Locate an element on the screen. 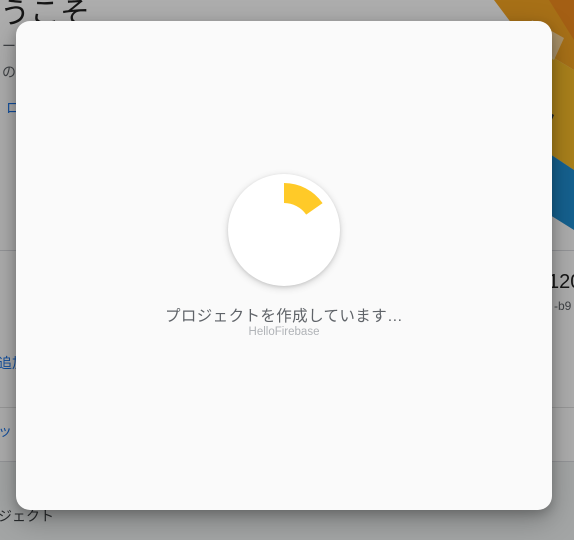 The height and width of the screenshot is (540, 574). progress-spinner-icon is located at coordinates (303, 198).